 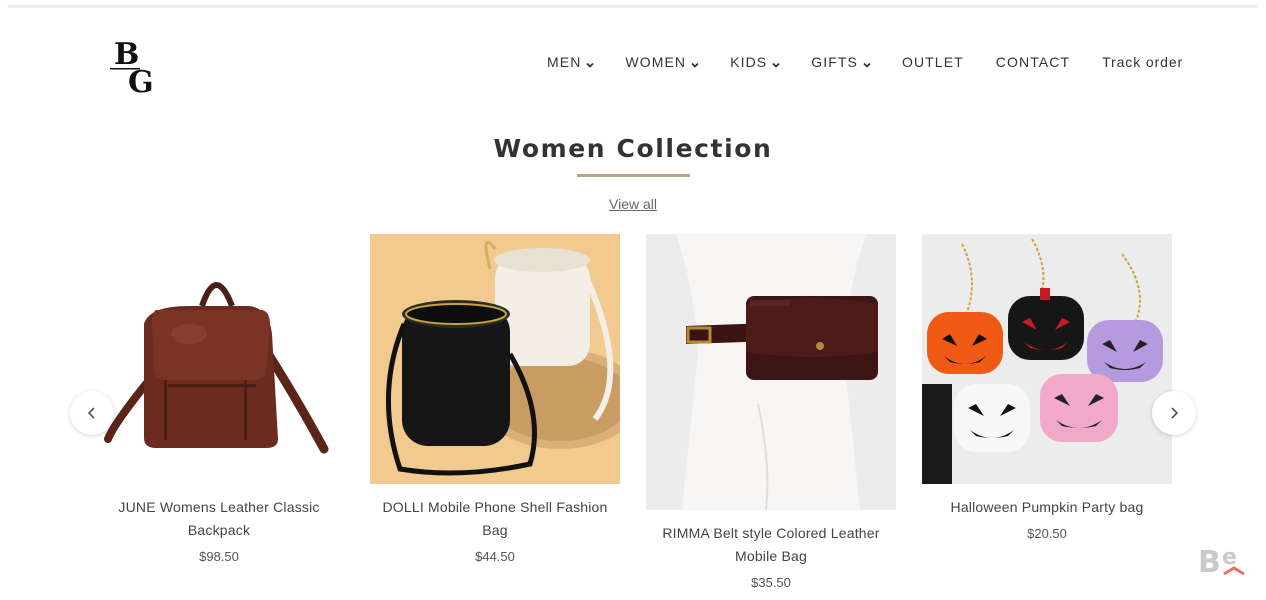 What do you see at coordinates (495, 556) in the screenshot?
I see `product-price: $44.50` at bounding box center [495, 556].